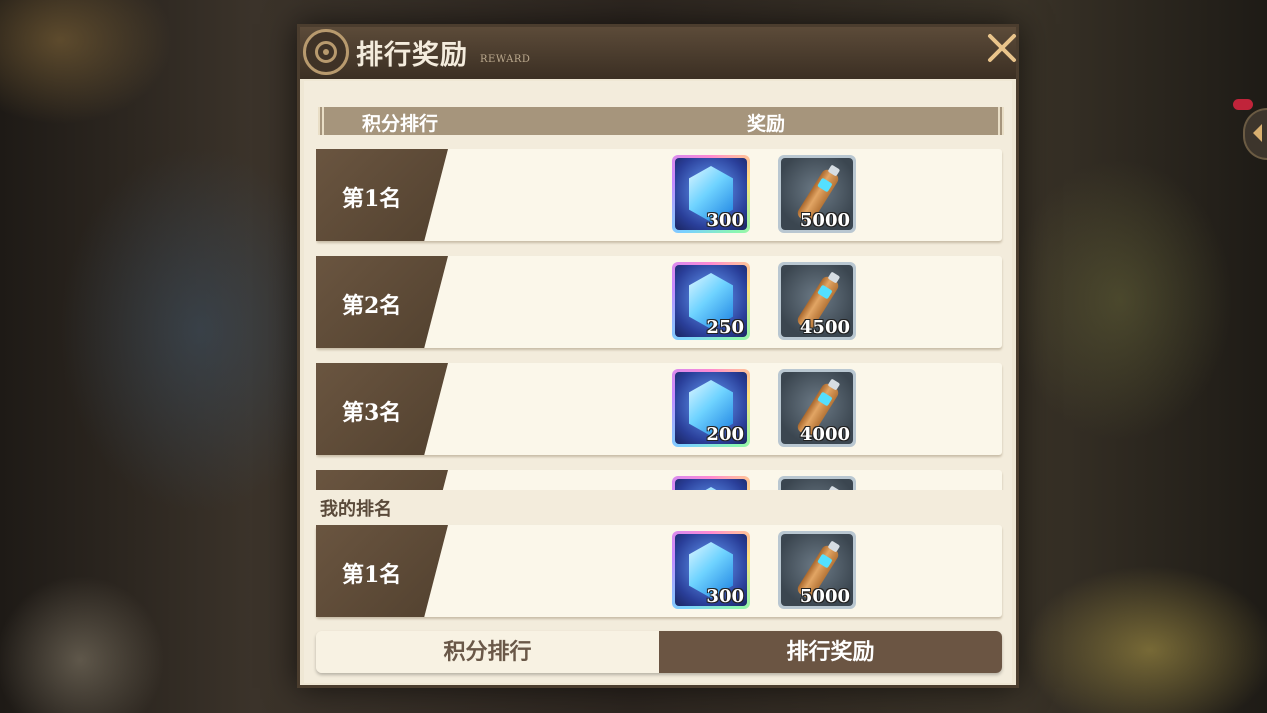 The image size is (1267, 713). Describe the element at coordinates (658, 53) in the screenshot. I see `dialog-titlebar: 排行奖励 REWARD` at that location.